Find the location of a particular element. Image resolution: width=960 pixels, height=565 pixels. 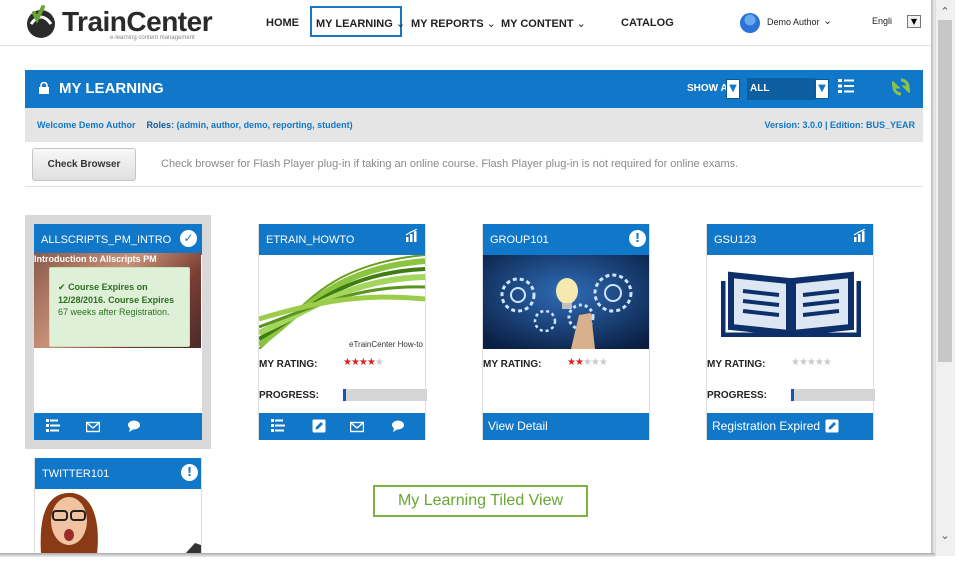

nav-my-content: MY CONTENT ⌄ is located at coordinates (543, 23).